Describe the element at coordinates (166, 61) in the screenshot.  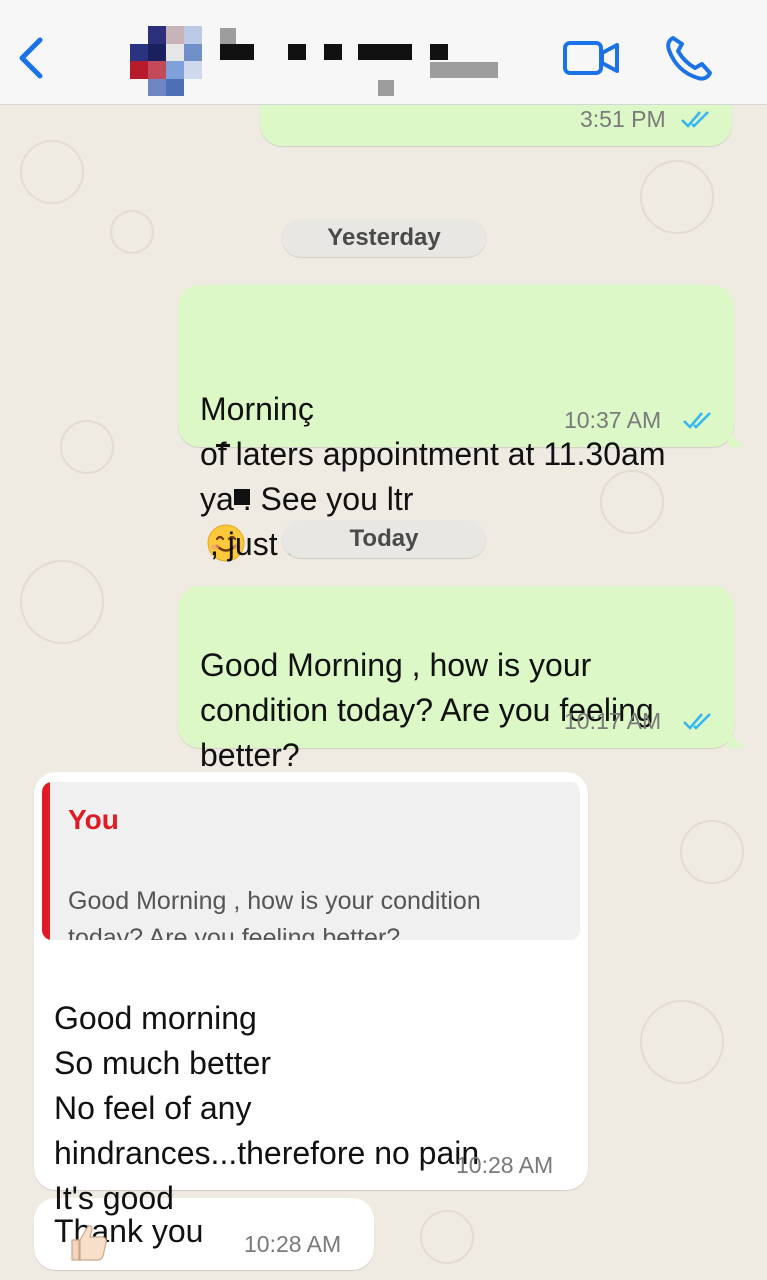
I see `avatar` at that location.